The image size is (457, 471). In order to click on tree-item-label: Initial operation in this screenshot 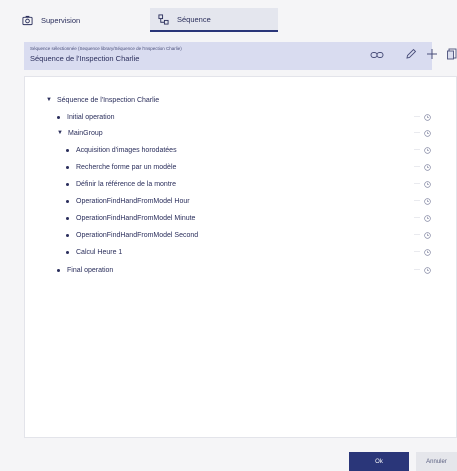, I will do `click(91, 117)`.